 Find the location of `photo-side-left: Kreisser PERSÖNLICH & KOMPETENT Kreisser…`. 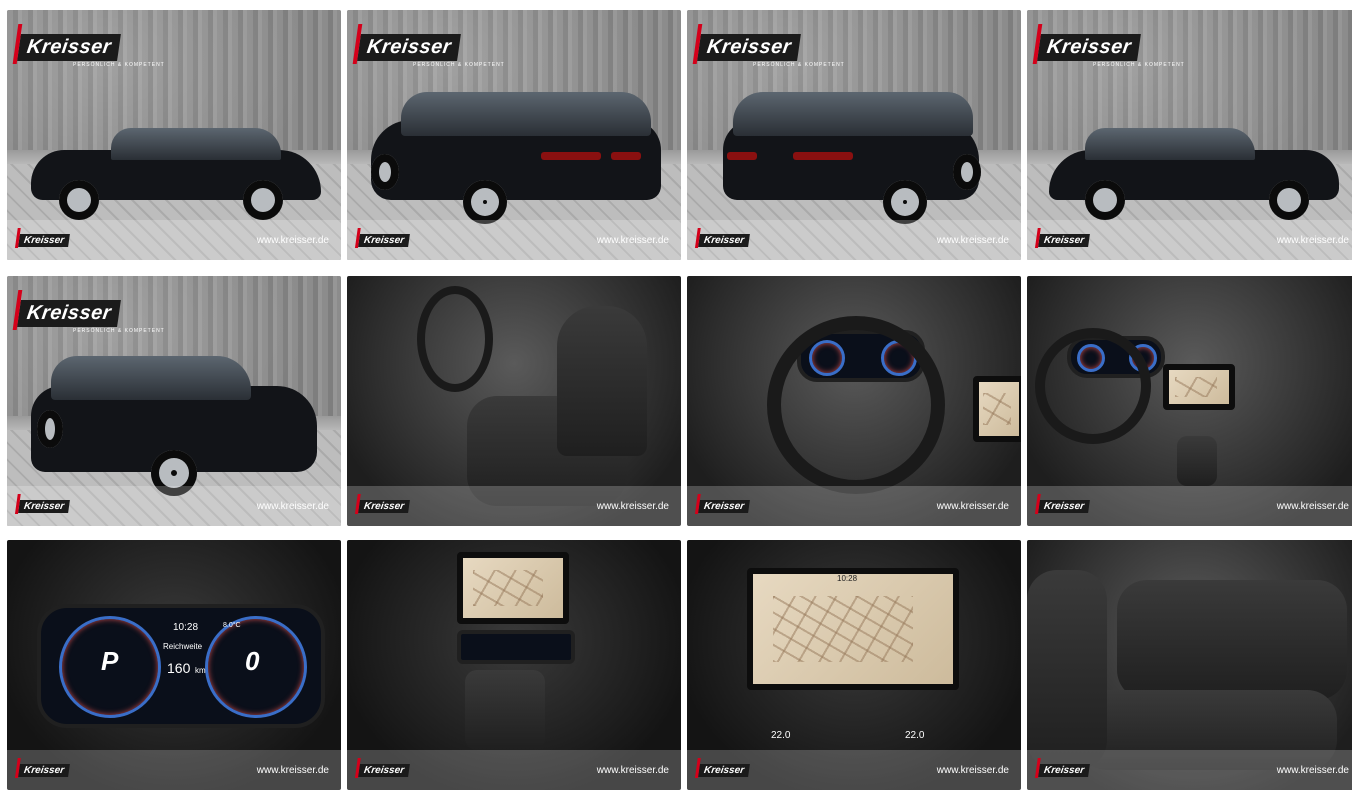

photo-side-left: Kreisser PERSÖNLICH & KOMPETENT Kreisser… is located at coordinates (174, 135).